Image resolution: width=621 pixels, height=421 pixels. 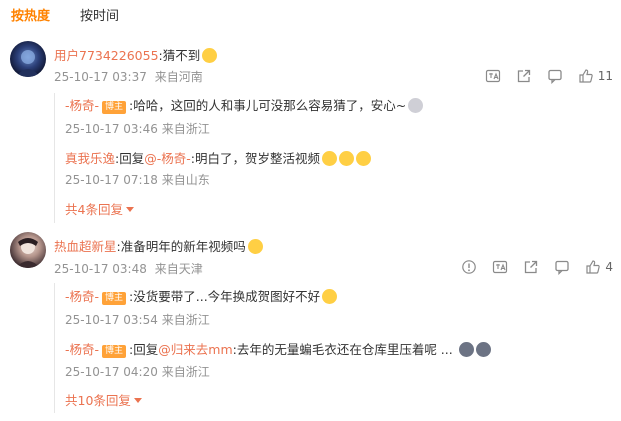 I want to click on comment-header: 热血超新星:准备明年的新年视频吗, so click(x=158, y=245).